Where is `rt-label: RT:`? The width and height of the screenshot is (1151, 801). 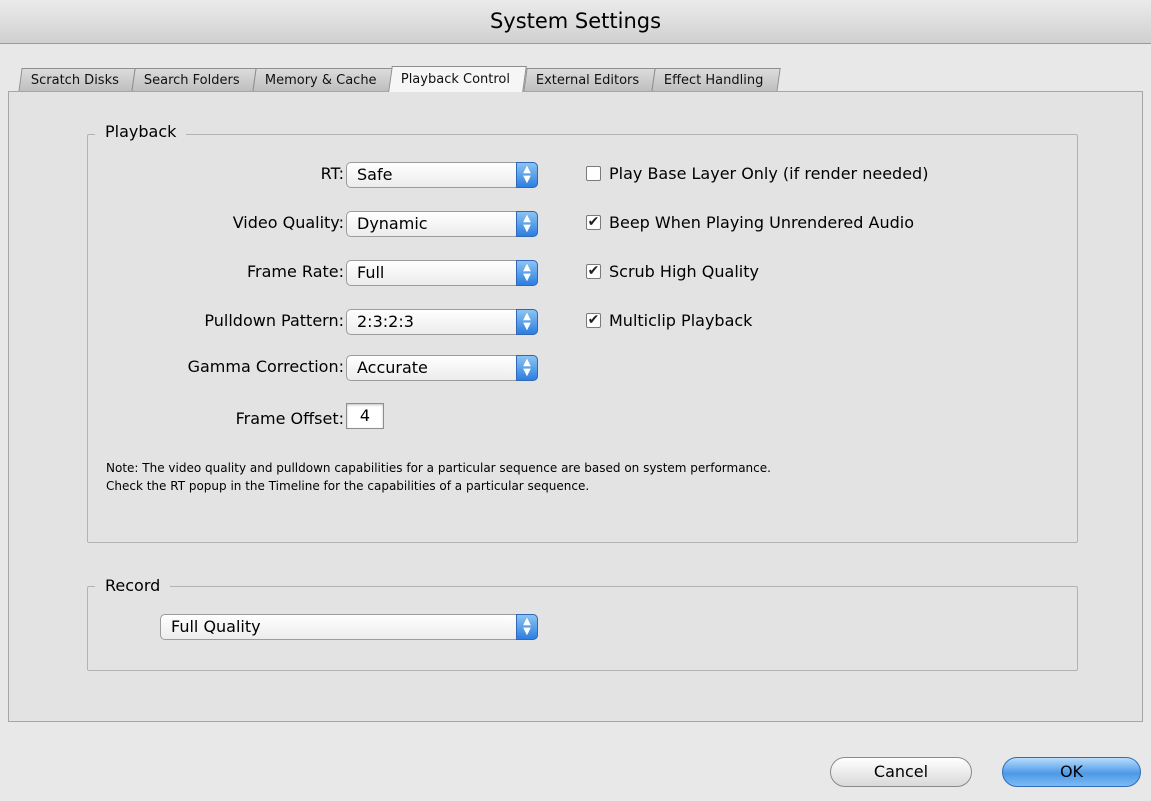 rt-label: RT: is located at coordinates (332, 173).